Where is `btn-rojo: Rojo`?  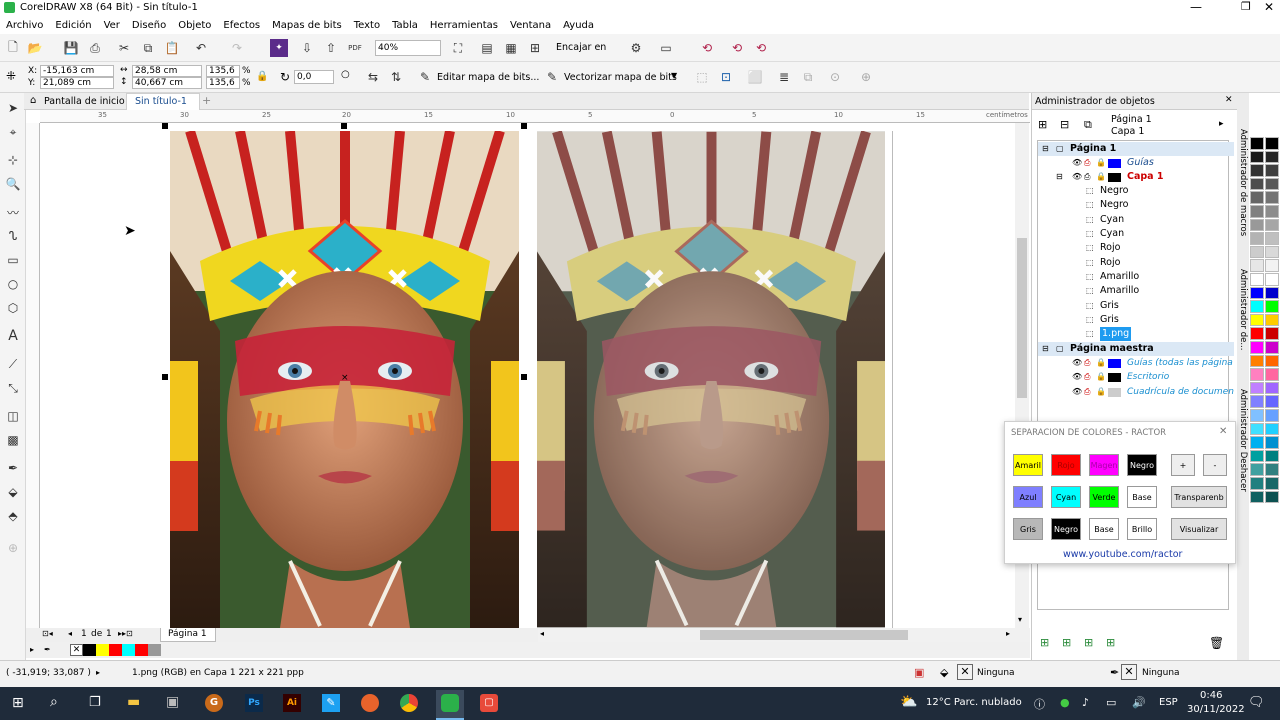 btn-rojo: Rojo is located at coordinates (1066, 465).